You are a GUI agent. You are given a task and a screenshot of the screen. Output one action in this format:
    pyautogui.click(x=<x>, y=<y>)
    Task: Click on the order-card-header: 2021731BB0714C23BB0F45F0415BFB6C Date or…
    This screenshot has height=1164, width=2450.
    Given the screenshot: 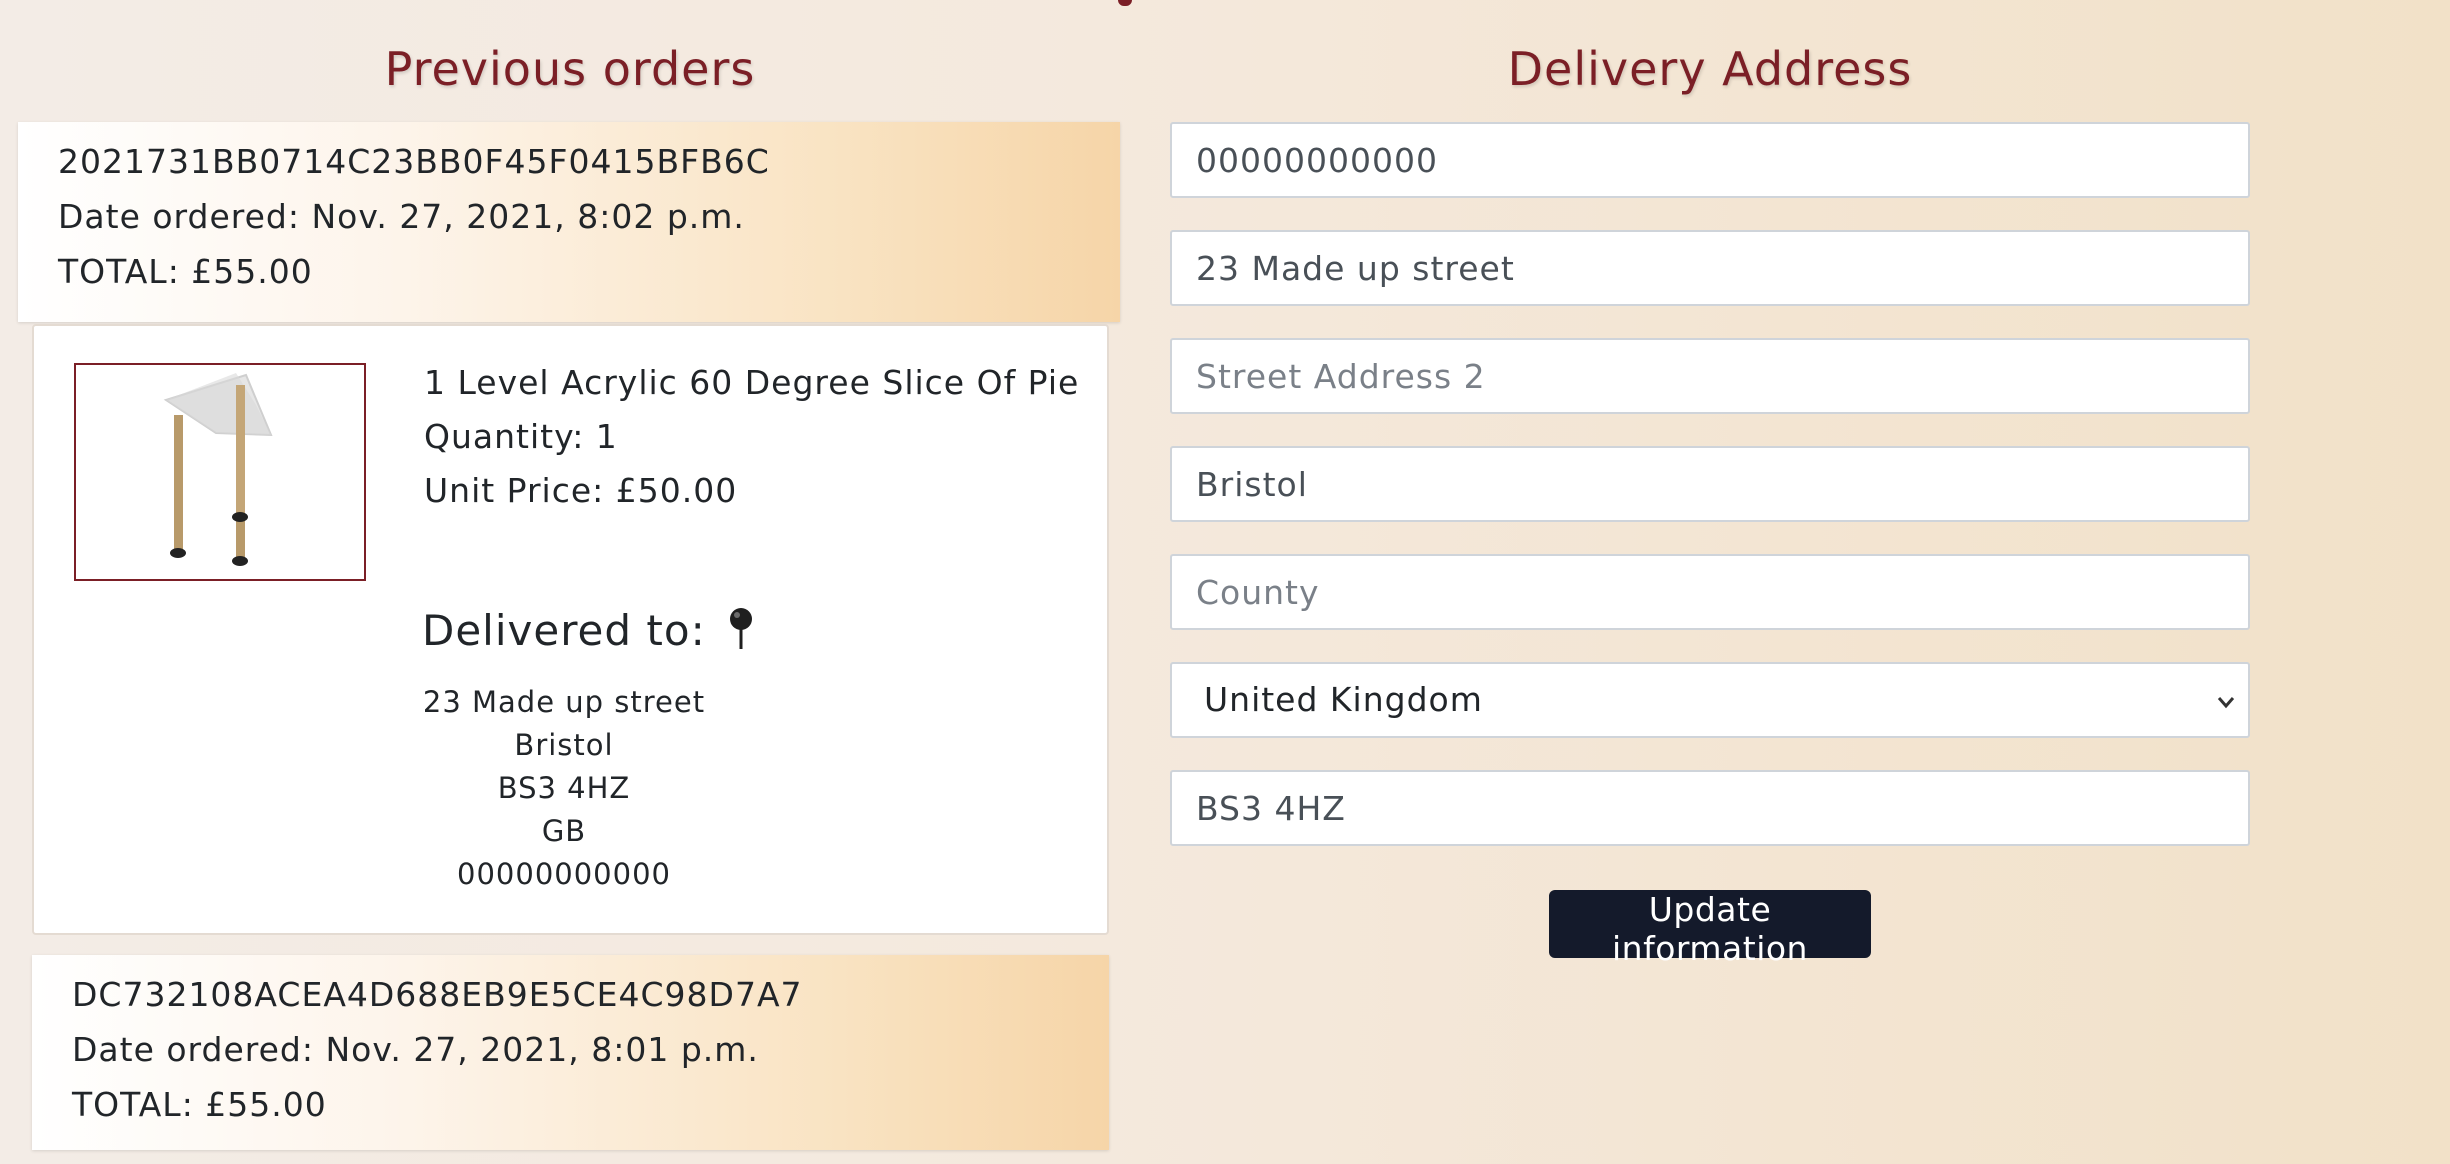 What is the action you would take?
    pyautogui.click(x=569, y=222)
    